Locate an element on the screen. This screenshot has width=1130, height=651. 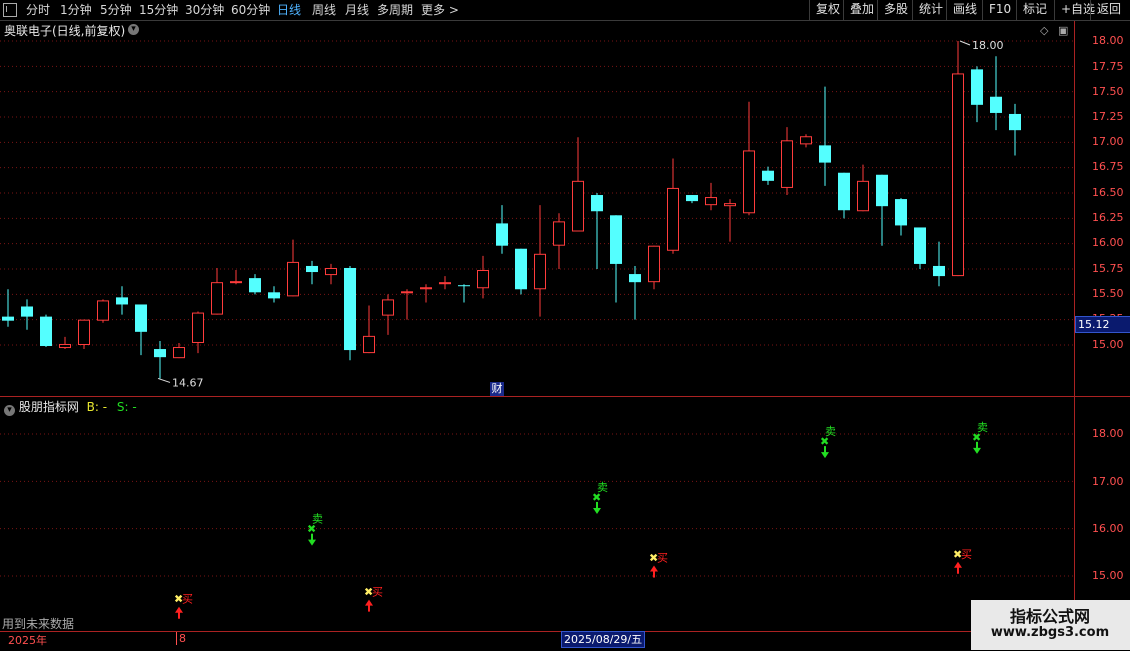
financial-event-marker: 财 is located at coordinates (497, 389).